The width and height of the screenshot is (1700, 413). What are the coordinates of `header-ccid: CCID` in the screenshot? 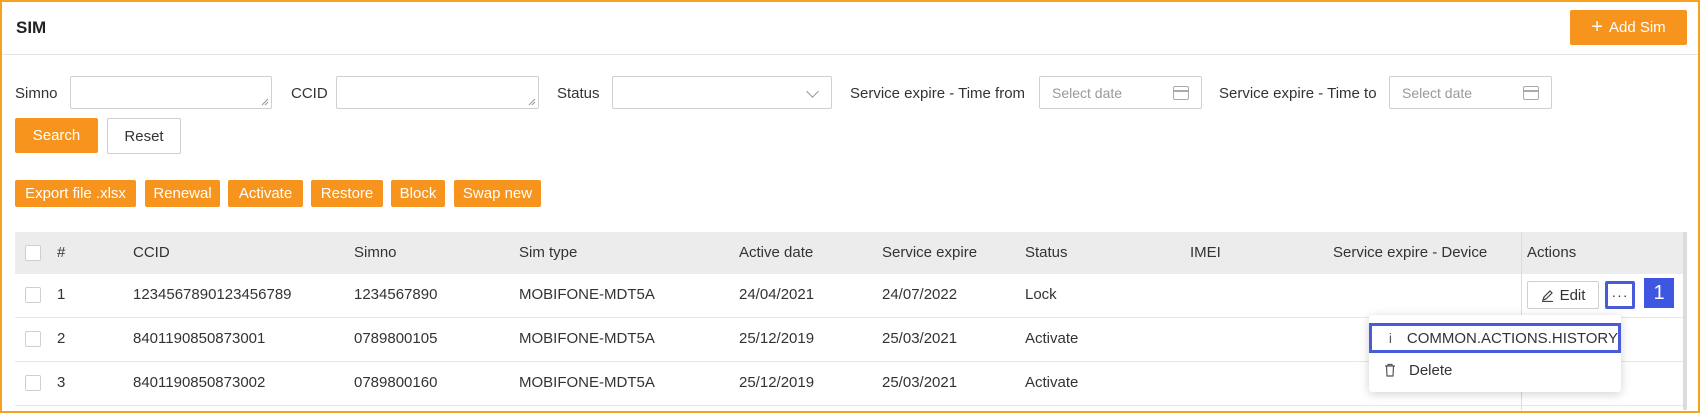 It's located at (151, 252).